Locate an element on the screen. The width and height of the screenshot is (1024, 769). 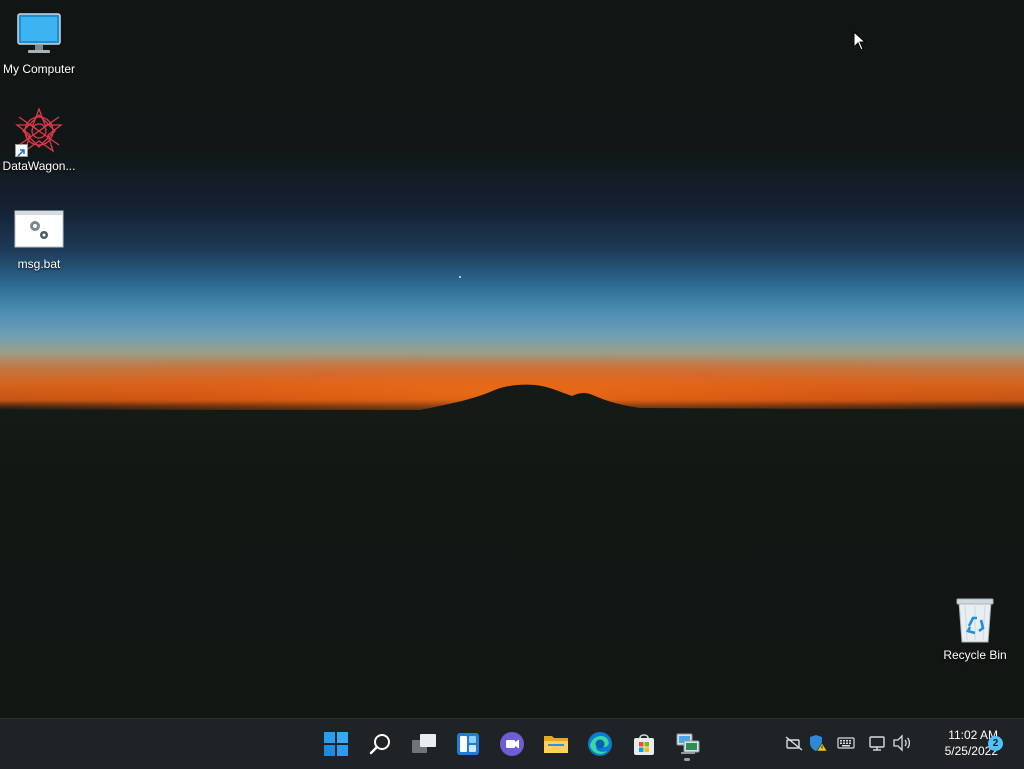
desktop-icon-my-computer: My Computer is located at coordinates (39, 42).